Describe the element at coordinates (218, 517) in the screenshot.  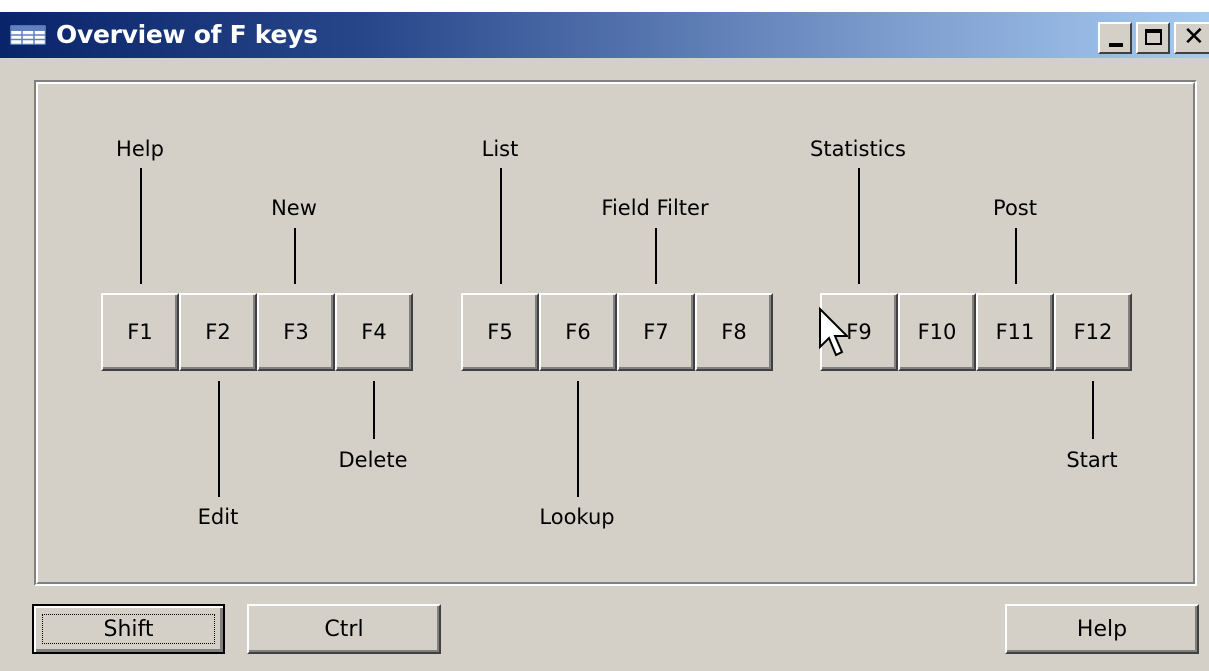
I see `label-edit: Edit` at that location.